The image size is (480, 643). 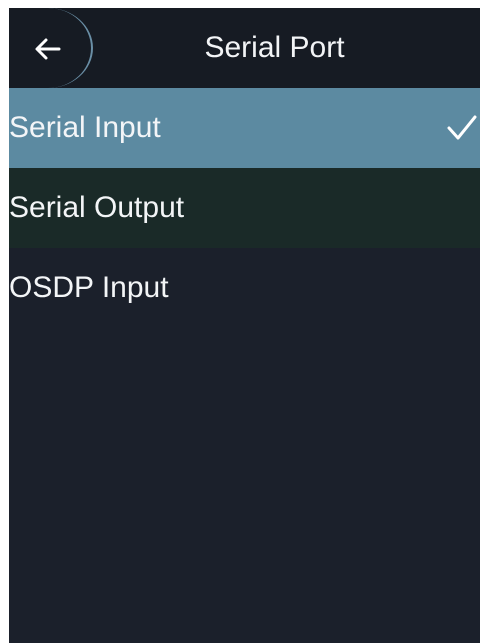 I want to click on list-item-osdp-input: OSDP Input, so click(x=244, y=288).